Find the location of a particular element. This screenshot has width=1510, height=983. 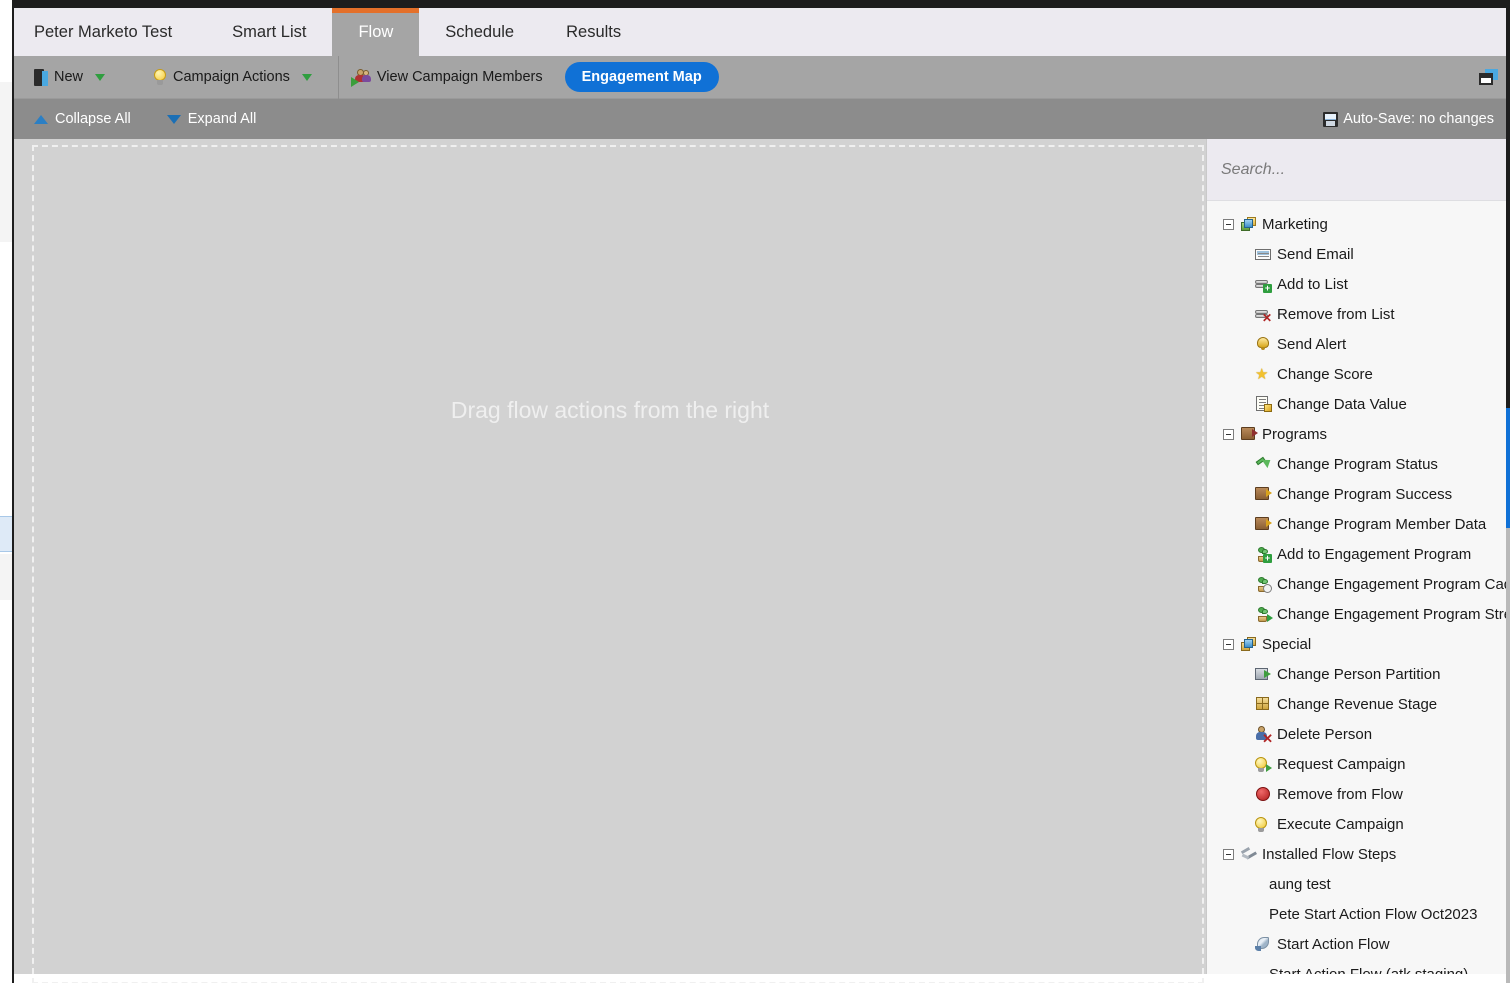

sliver-row-group is located at coordinates (6, 162).